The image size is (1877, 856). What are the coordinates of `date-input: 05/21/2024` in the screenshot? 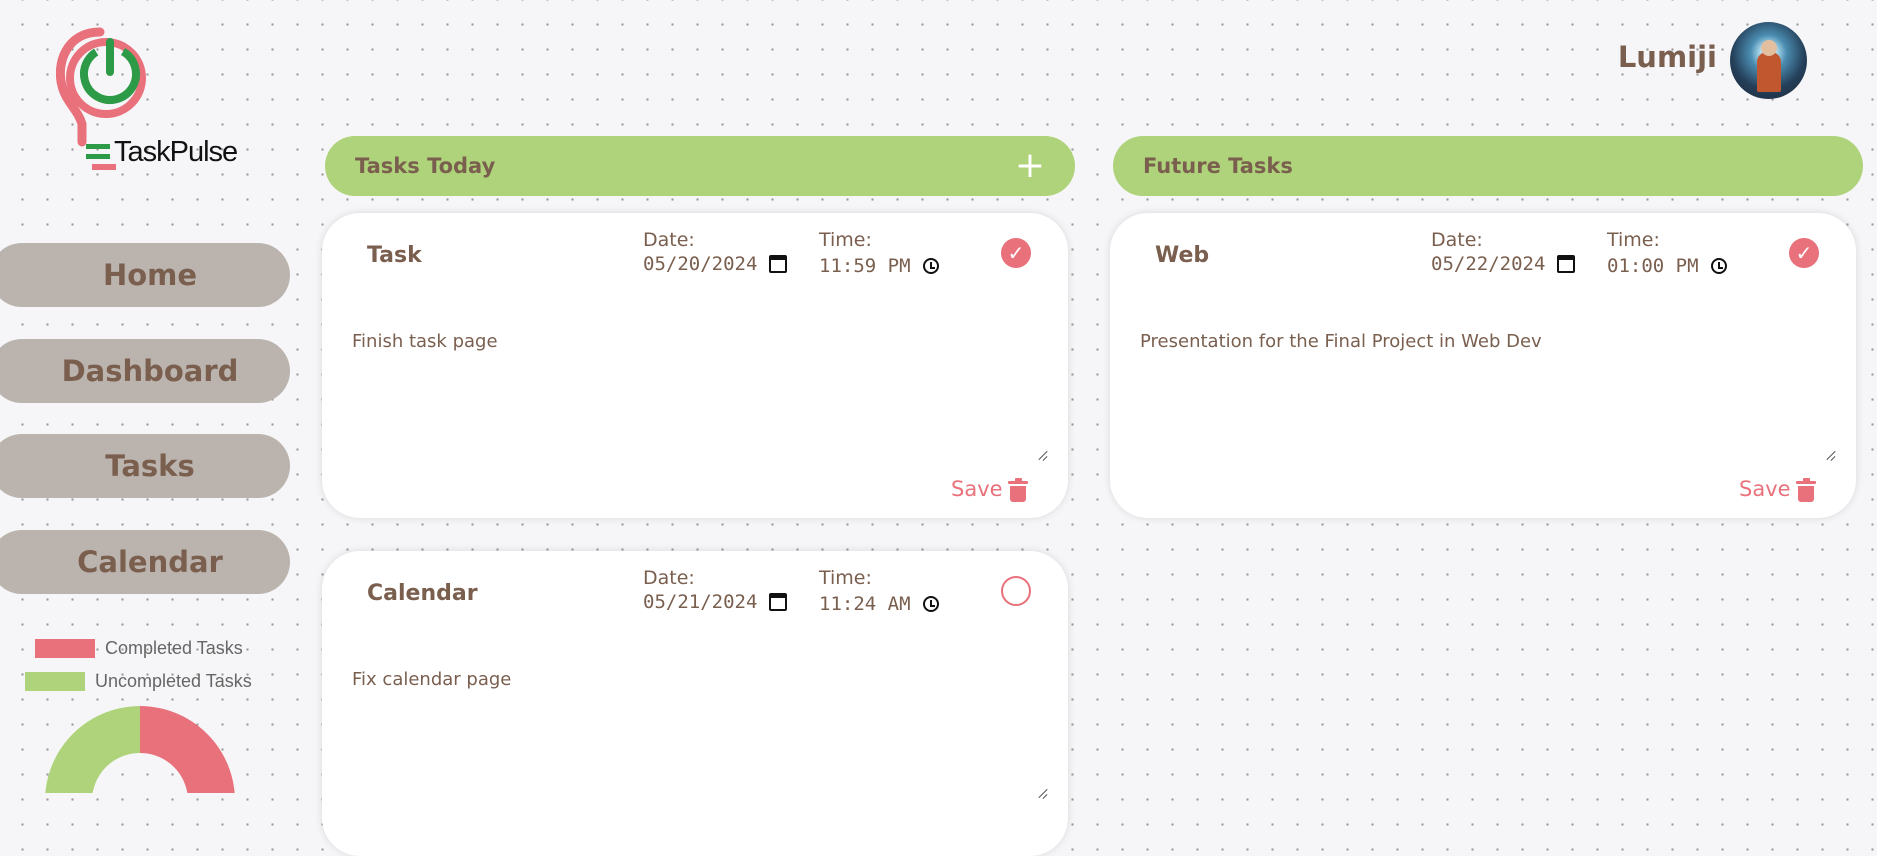 It's located at (715, 602).